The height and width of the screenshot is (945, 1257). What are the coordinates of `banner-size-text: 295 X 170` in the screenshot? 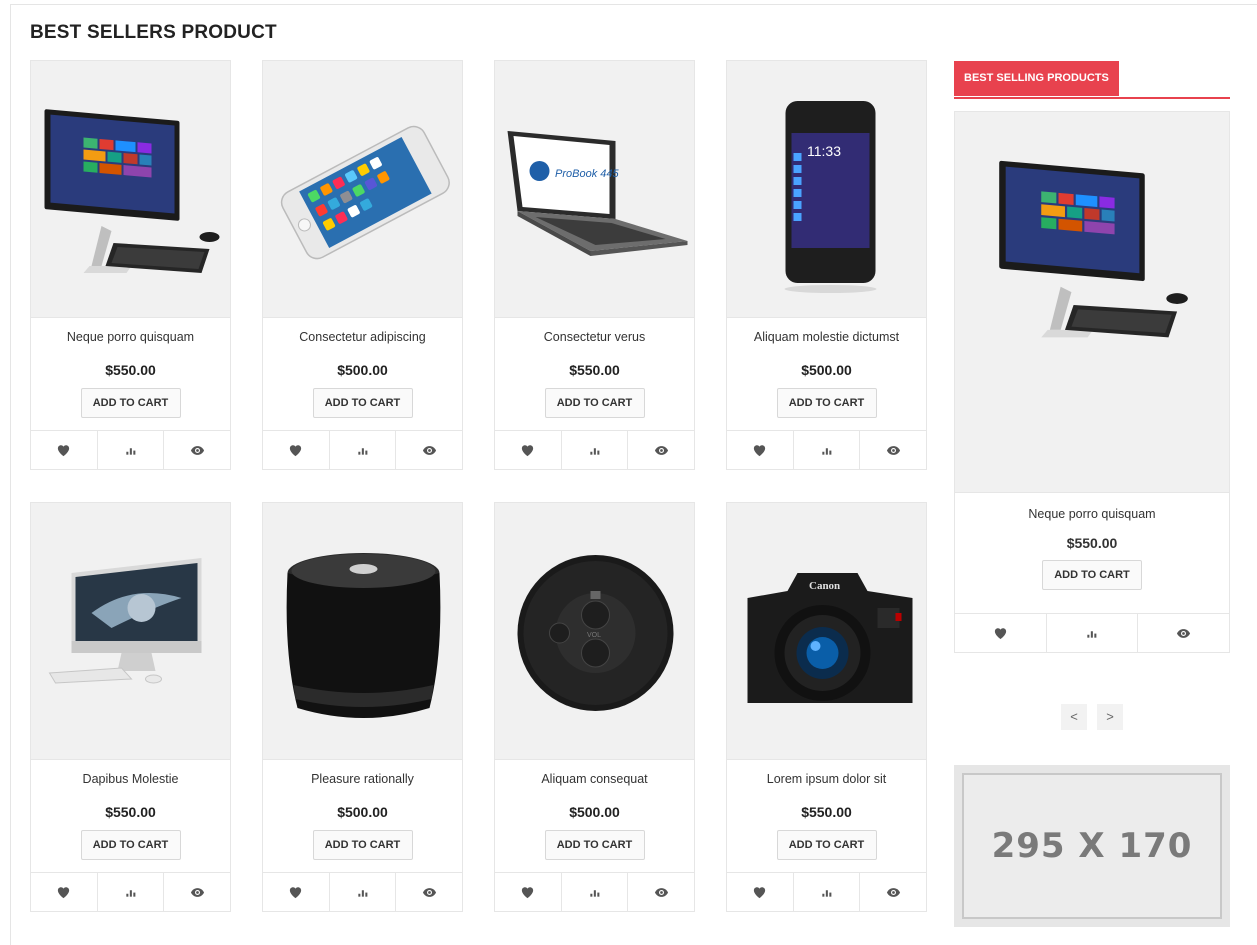 It's located at (1092, 846).